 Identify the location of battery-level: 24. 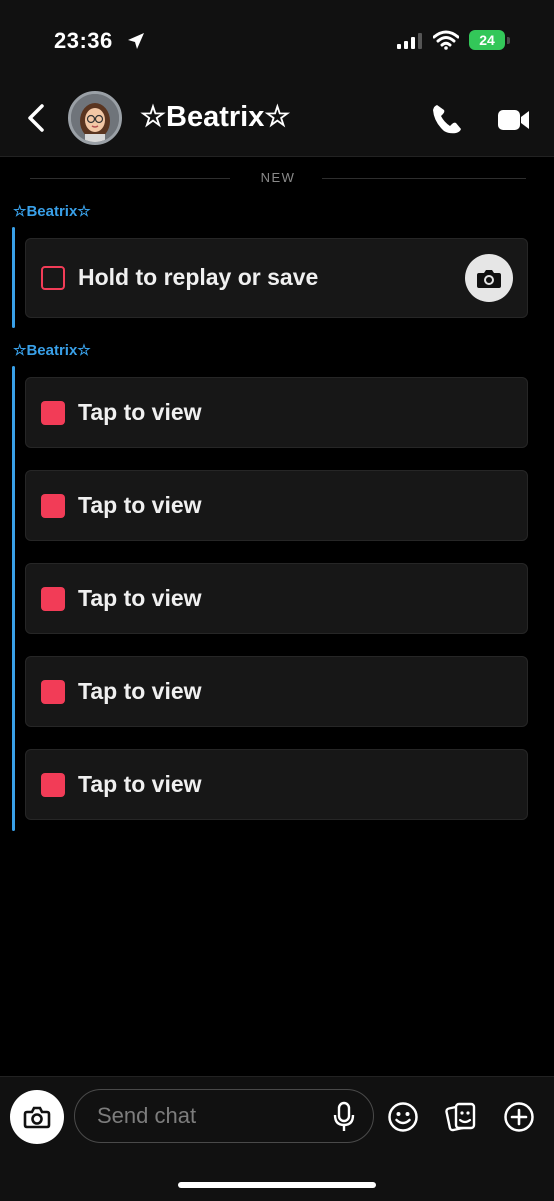
(487, 40).